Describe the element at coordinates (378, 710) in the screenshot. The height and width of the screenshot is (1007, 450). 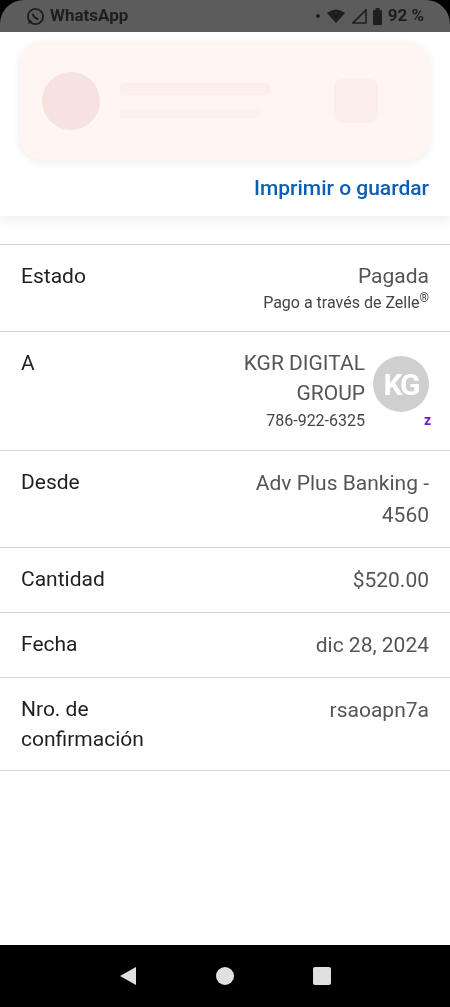
I see `detail-value: rsaoapn7a` at that location.